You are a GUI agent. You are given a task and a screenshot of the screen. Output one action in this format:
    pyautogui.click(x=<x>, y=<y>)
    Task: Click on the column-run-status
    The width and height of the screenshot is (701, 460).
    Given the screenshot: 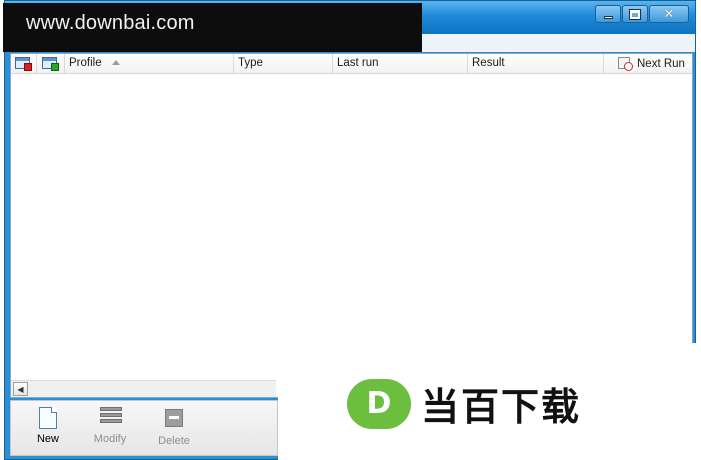 What is the action you would take?
    pyautogui.click(x=51, y=63)
    